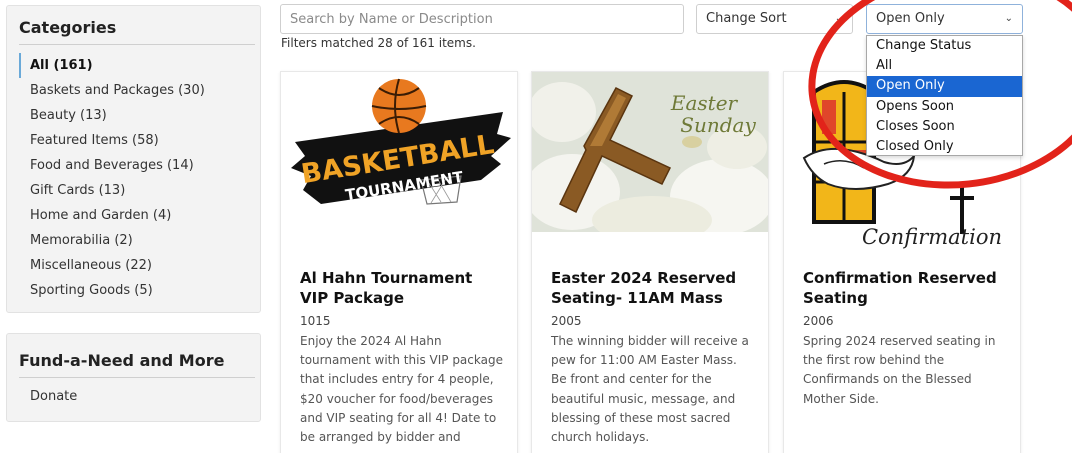  I want to click on categories-divider, so click(137, 44).